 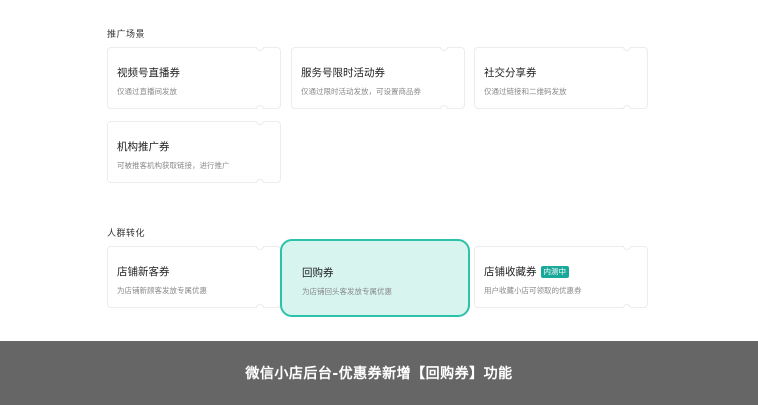 I want to click on coupon-card-name: 店铺新客券, so click(x=143, y=272).